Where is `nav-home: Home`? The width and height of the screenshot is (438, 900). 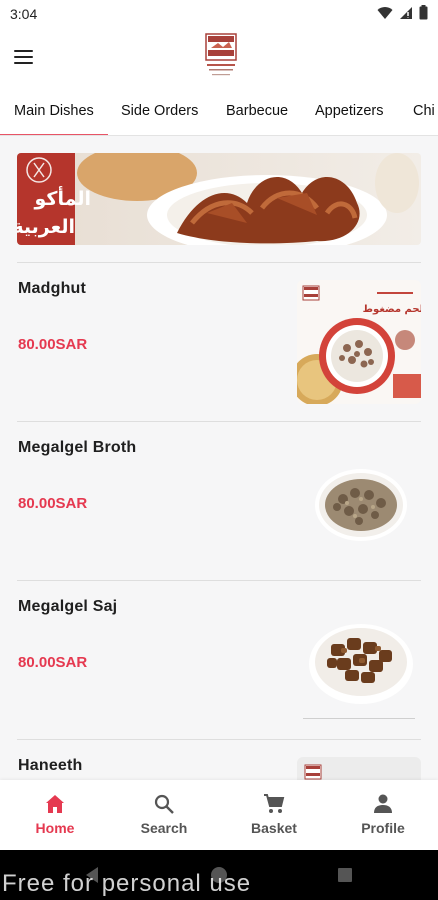
nav-home: Home is located at coordinates (55, 815).